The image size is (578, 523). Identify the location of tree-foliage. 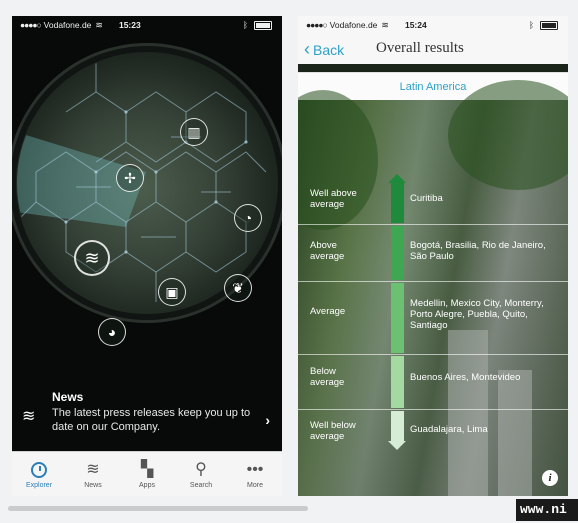
(508, 135).